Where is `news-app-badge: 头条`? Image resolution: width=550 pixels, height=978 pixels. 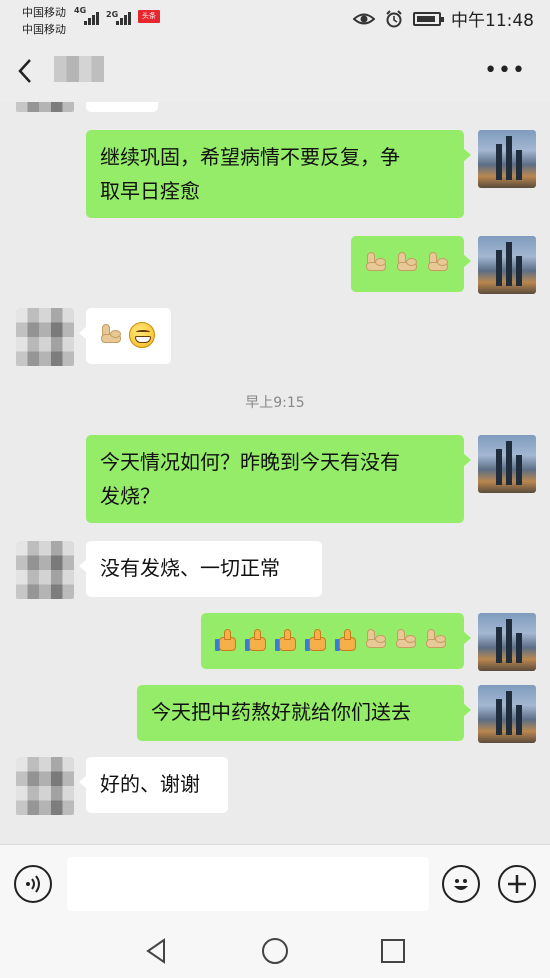
news-app-badge: 头条 is located at coordinates (149, 16).